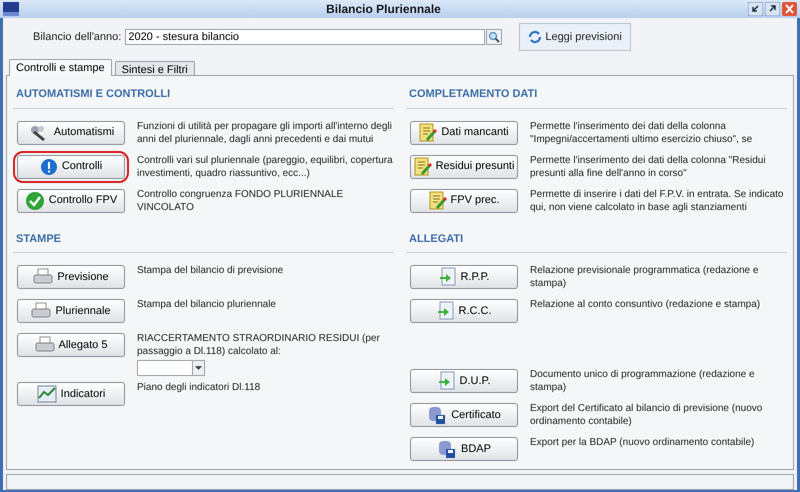 The image size is (800, 492). I want to click on description-text: Relazione previsionale programmatica (redazione e stampa), so click(645, 277).